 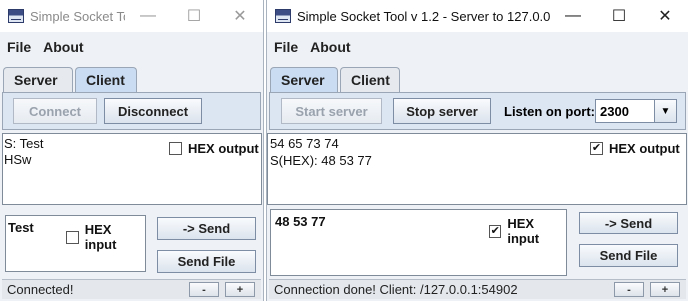 I want to click on output-line: HSw, so click(x=18, y=159).